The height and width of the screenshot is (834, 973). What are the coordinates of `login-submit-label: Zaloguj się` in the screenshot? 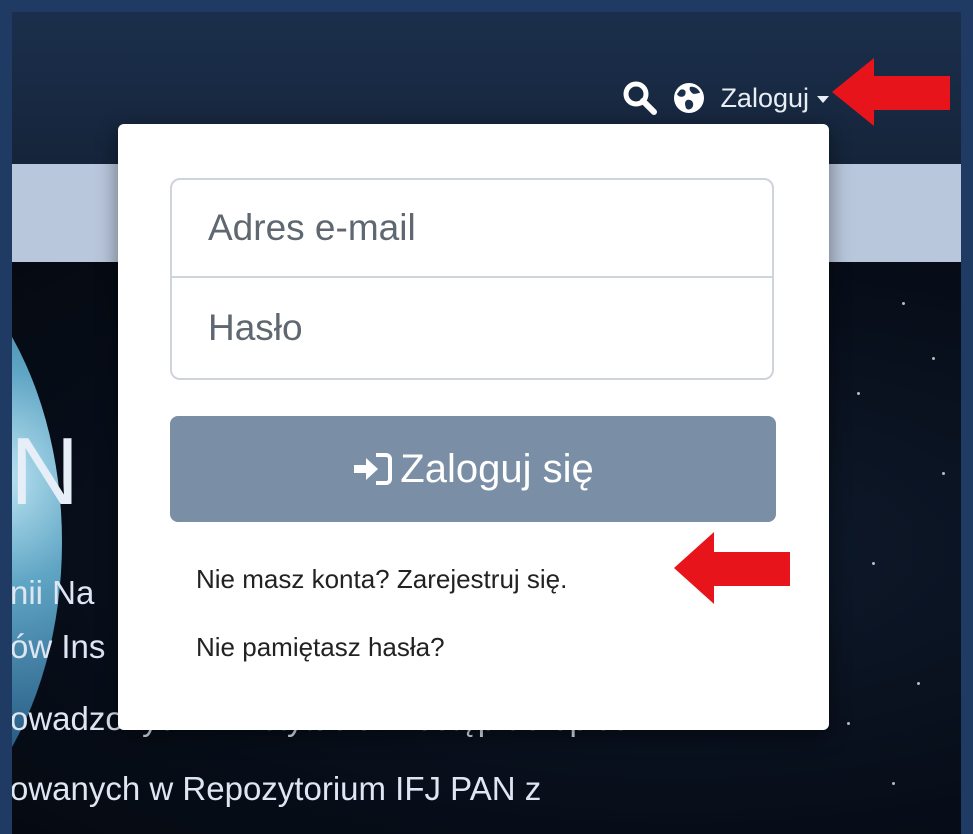 It's located at (497, 468).